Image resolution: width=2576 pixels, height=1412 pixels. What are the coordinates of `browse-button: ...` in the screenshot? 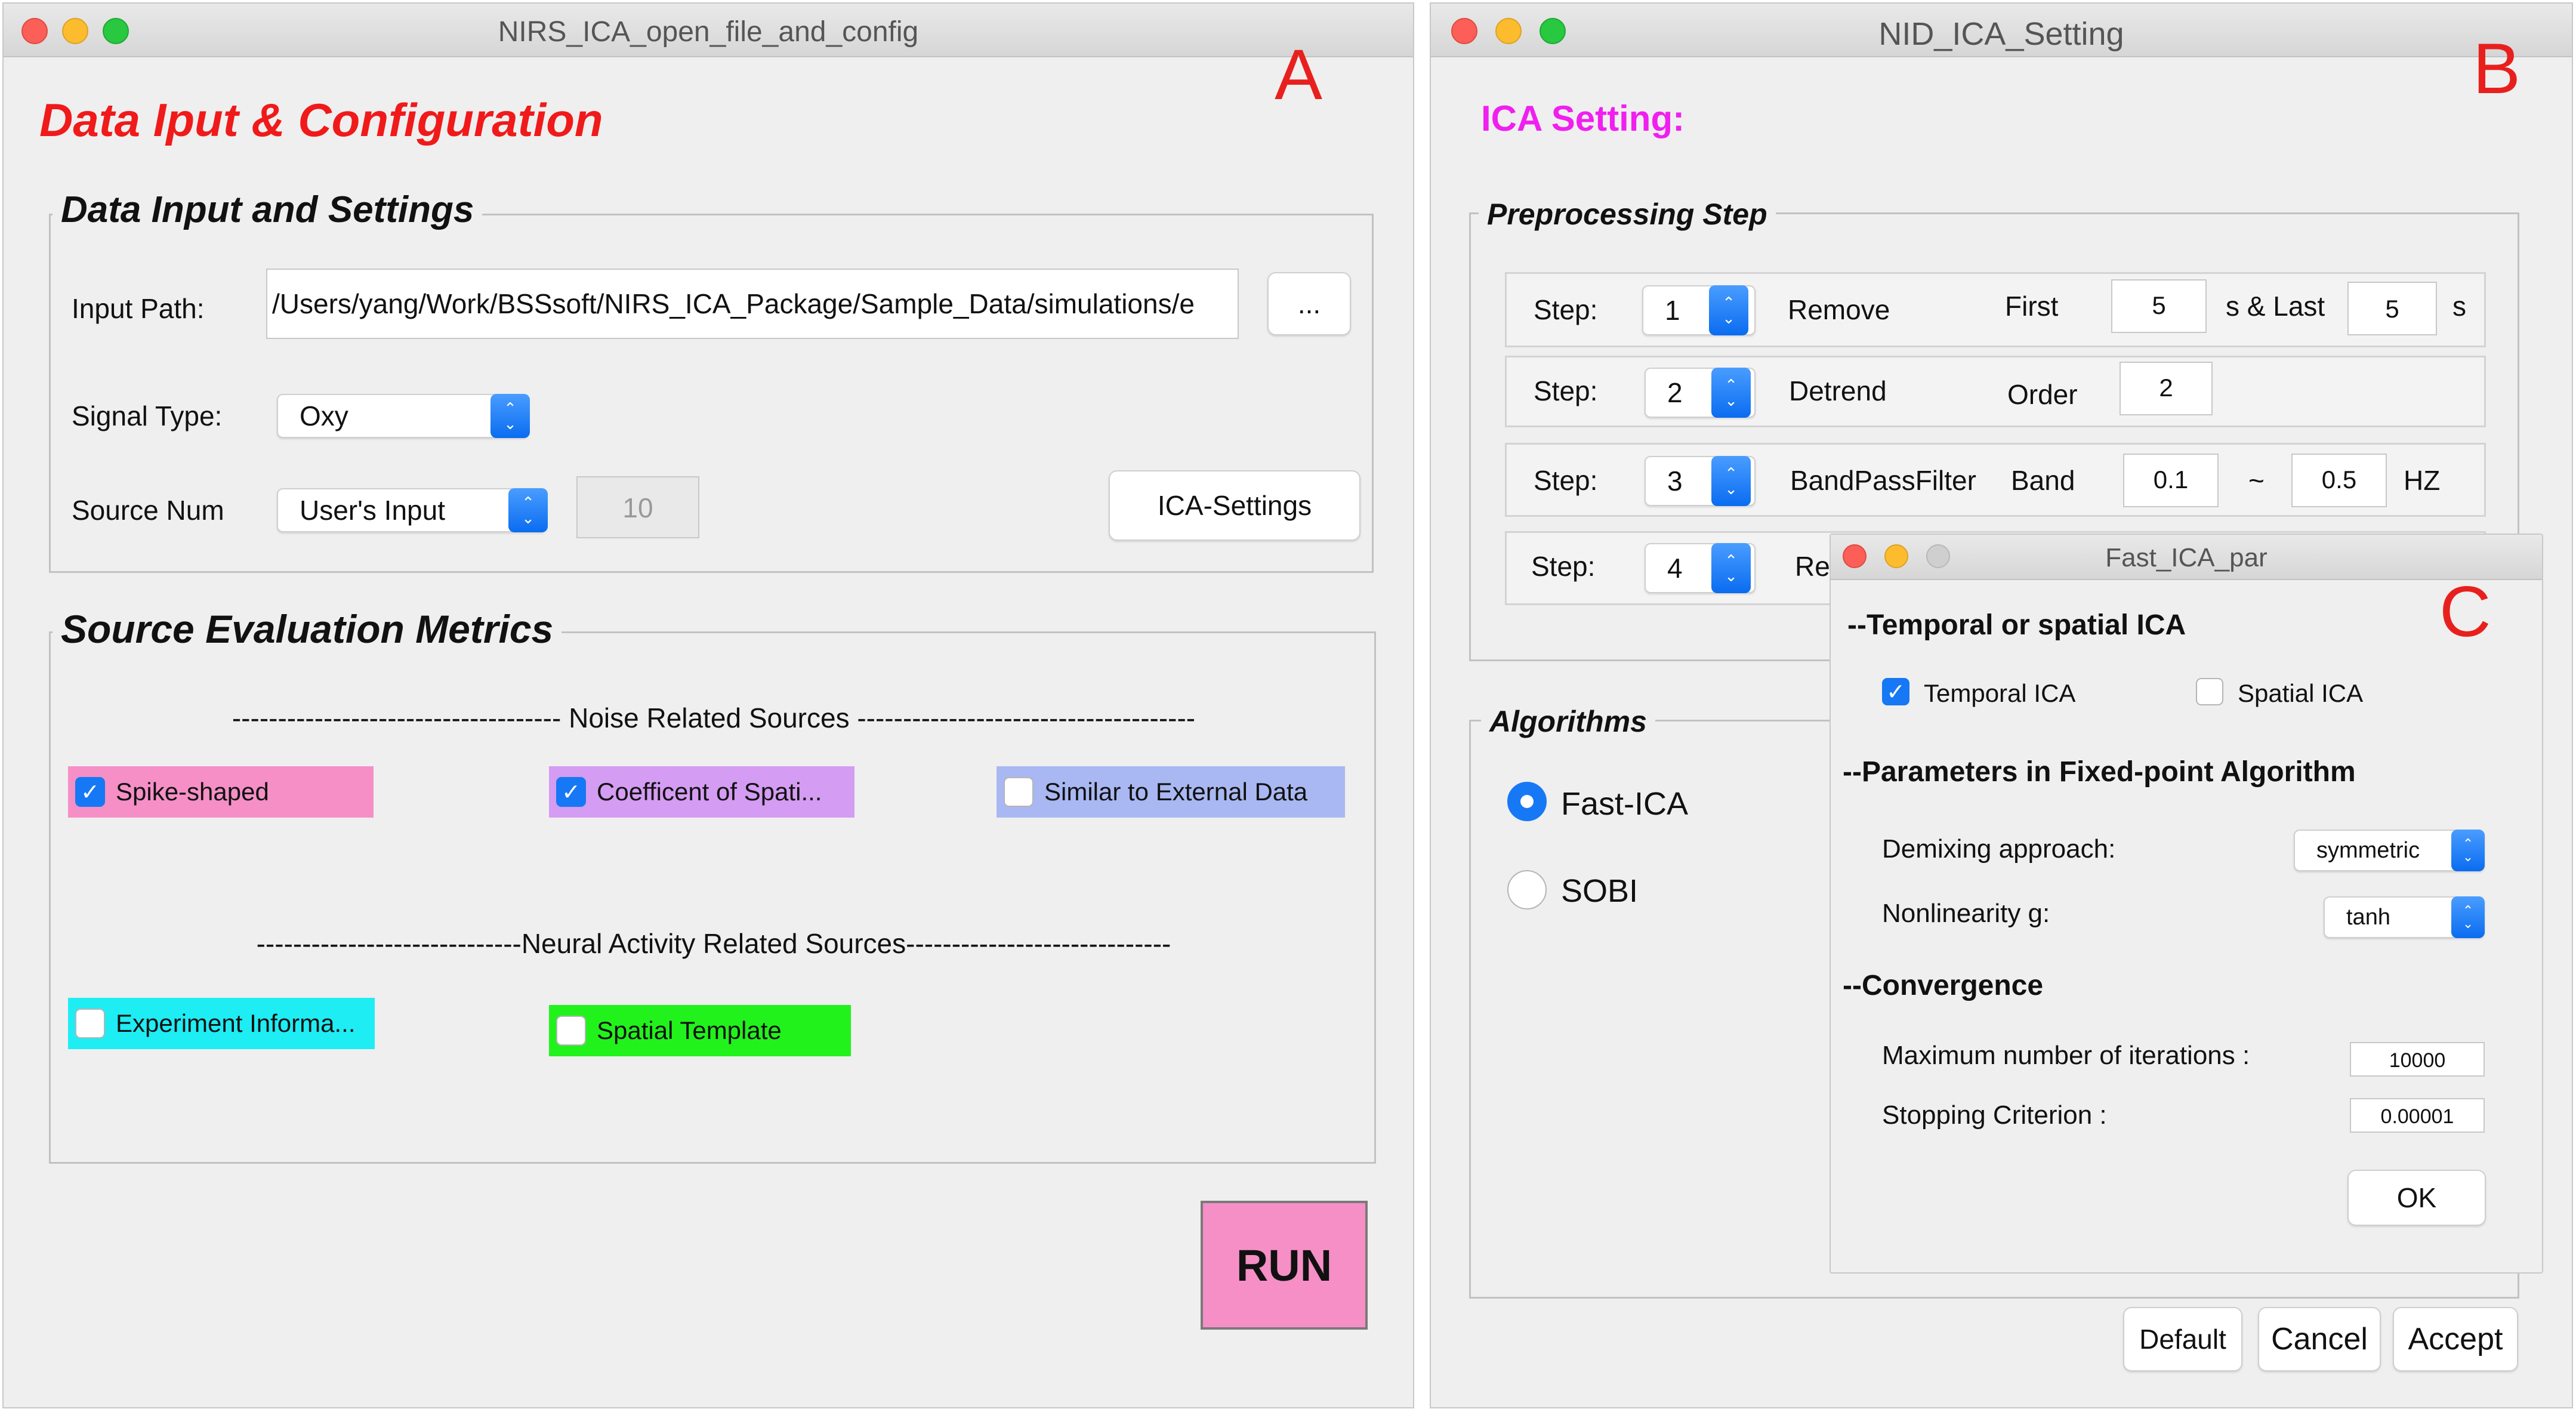 It's located at (1309, 303).